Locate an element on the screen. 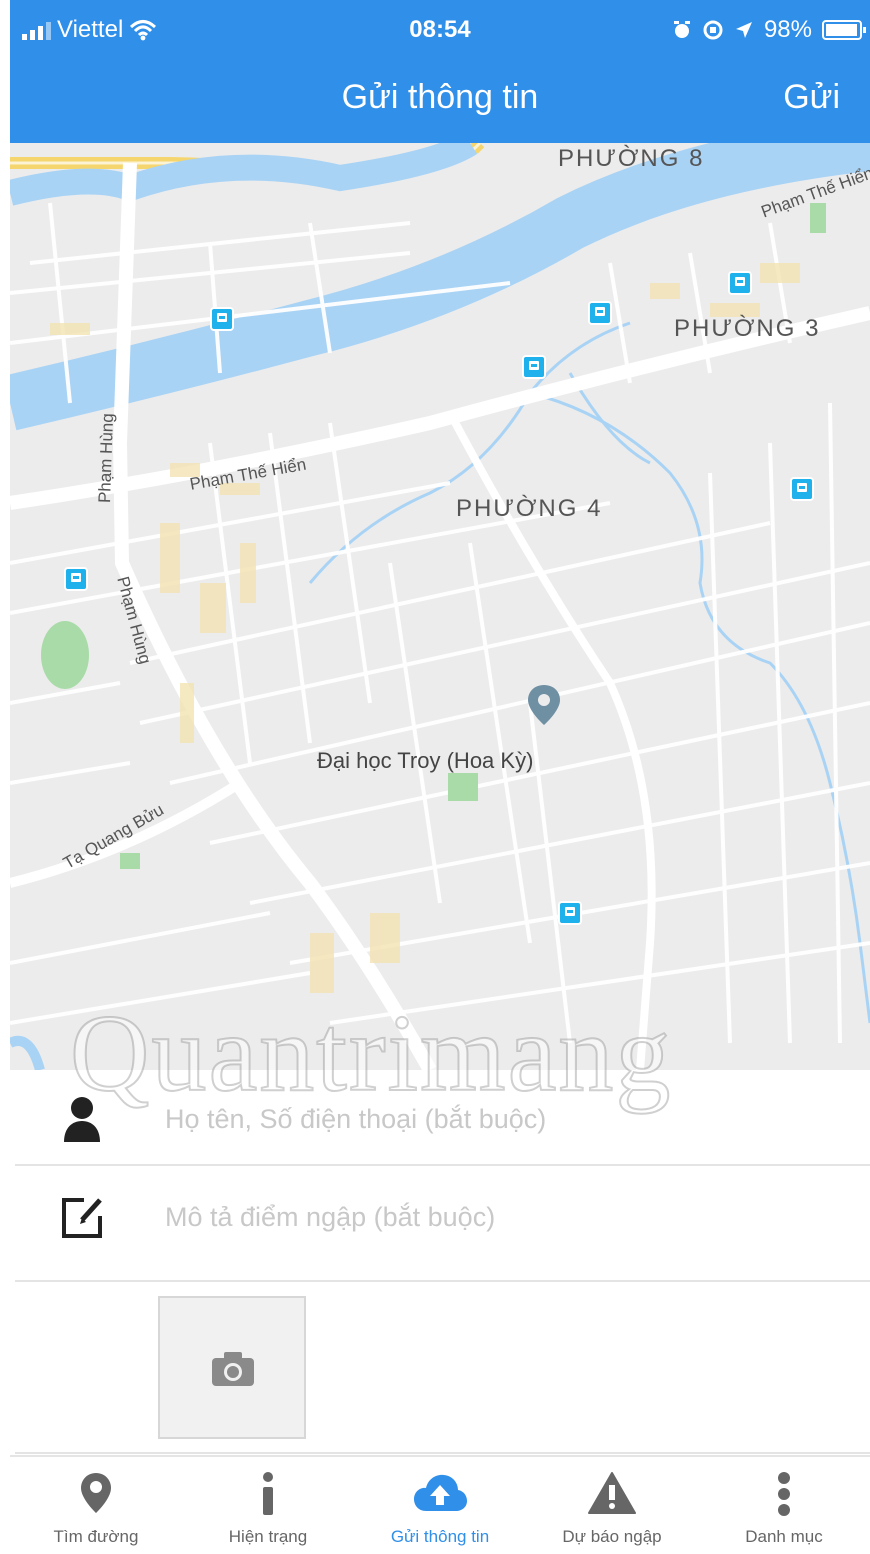 The height and width of the screenshot is (1554, 870). battery-percent: 98% is located at coordinates (787, 29).